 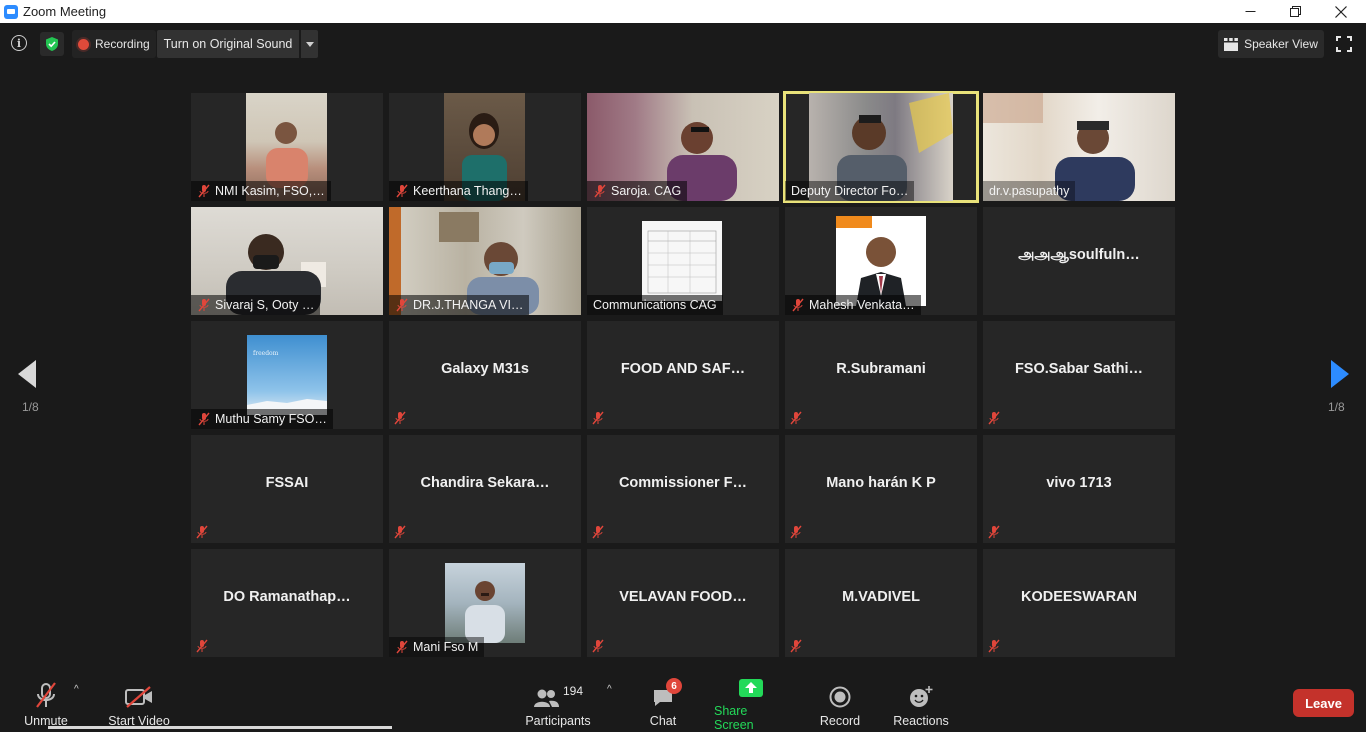 What do you see at coordinates (921, 721) in the screenshot?
I see `reactions-label: Reactions` at bounding box center [921, 721].